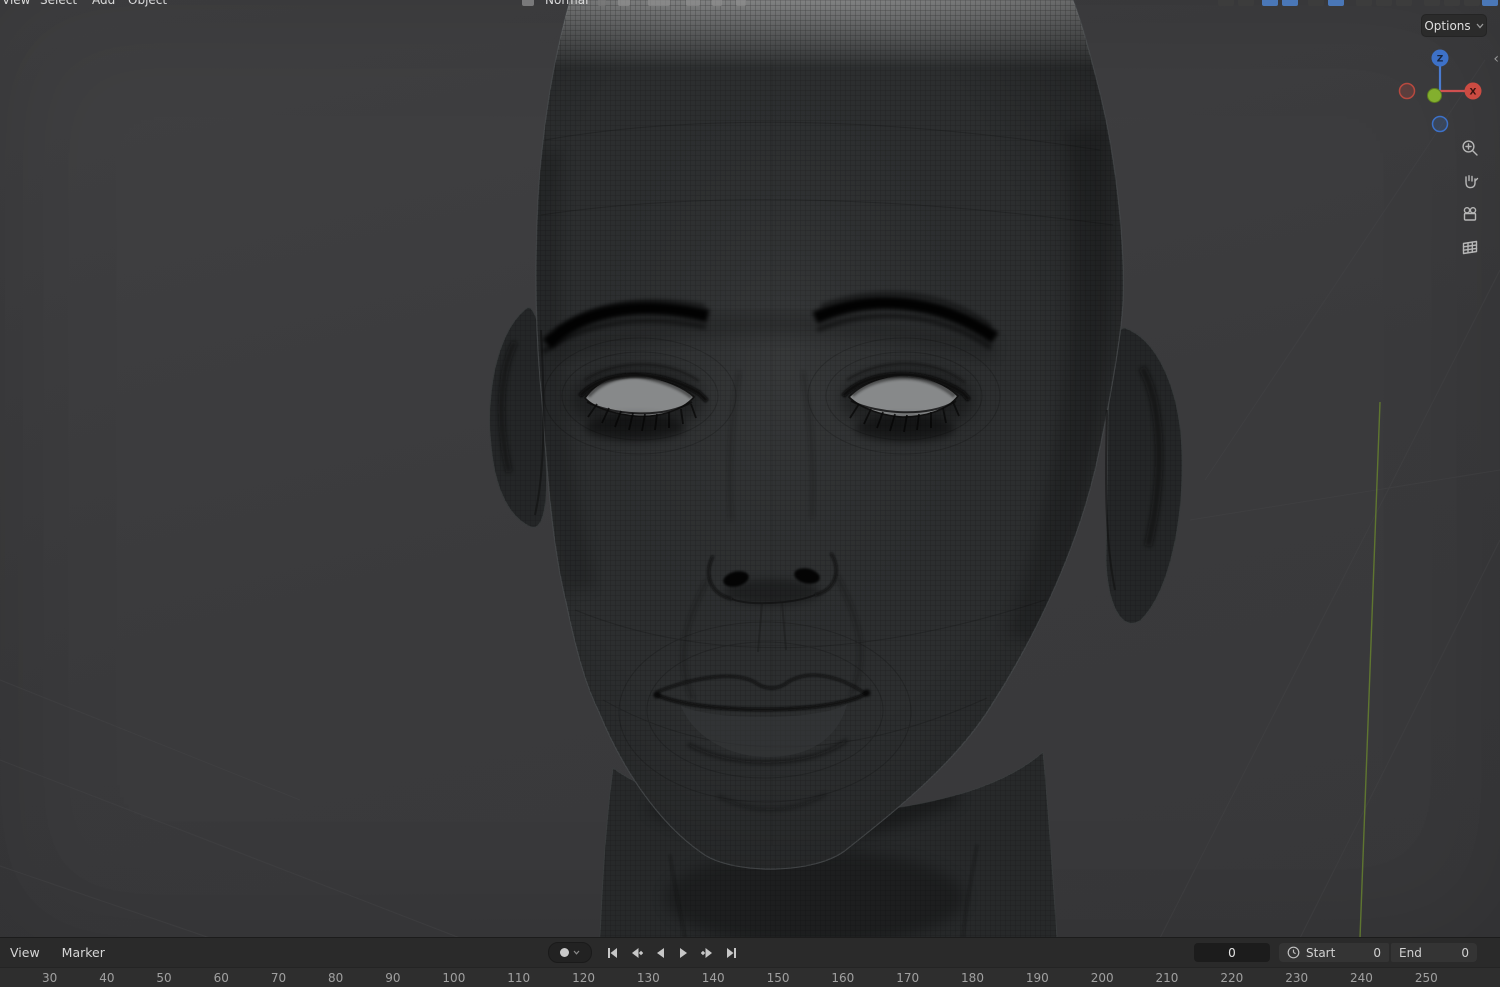 Image resolution: width=1500 pixels, height=987 pixels. I want to click on ruler-tick: 110, so click(519, 977).